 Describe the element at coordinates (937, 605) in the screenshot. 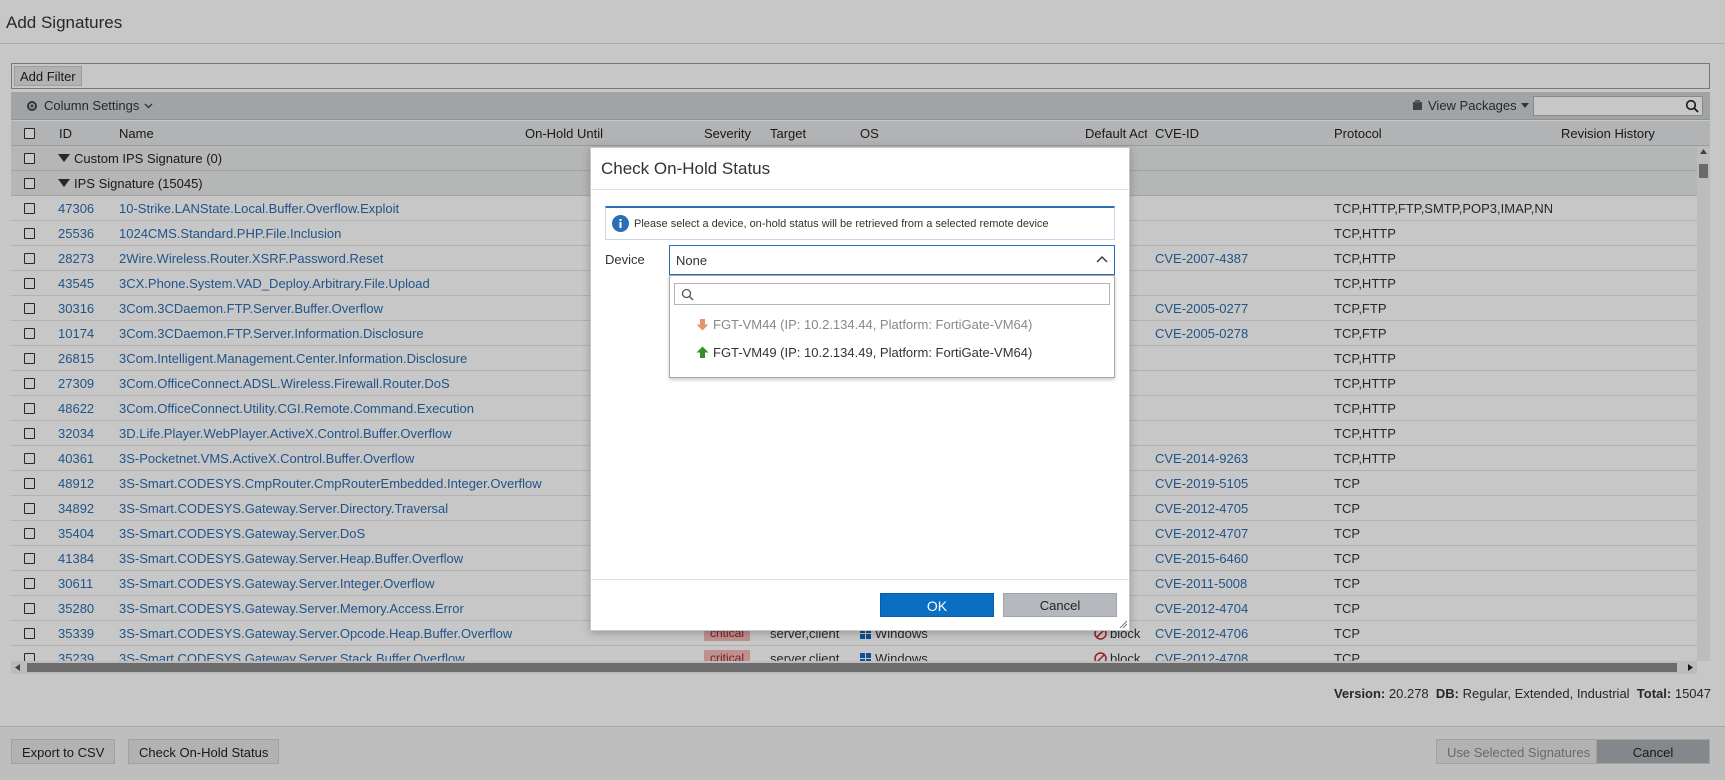

I see `ok-button: OK` at that location.